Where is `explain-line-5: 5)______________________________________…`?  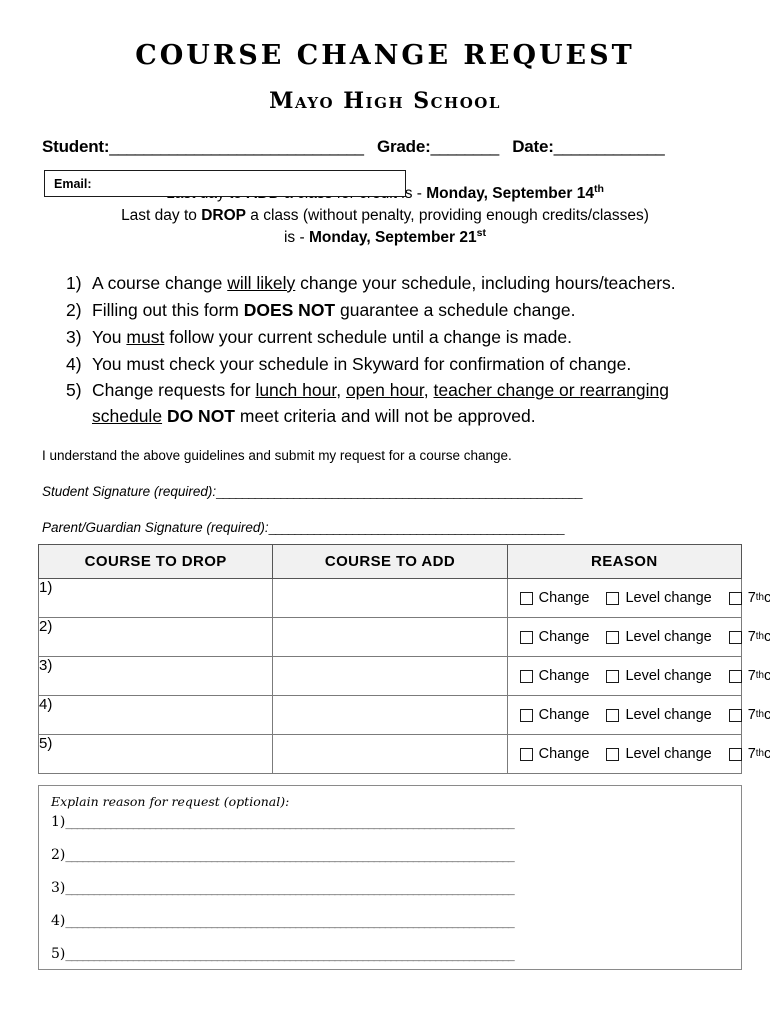
explain-line-5: 5)______________________________________… is located at coordinates (390, 954).